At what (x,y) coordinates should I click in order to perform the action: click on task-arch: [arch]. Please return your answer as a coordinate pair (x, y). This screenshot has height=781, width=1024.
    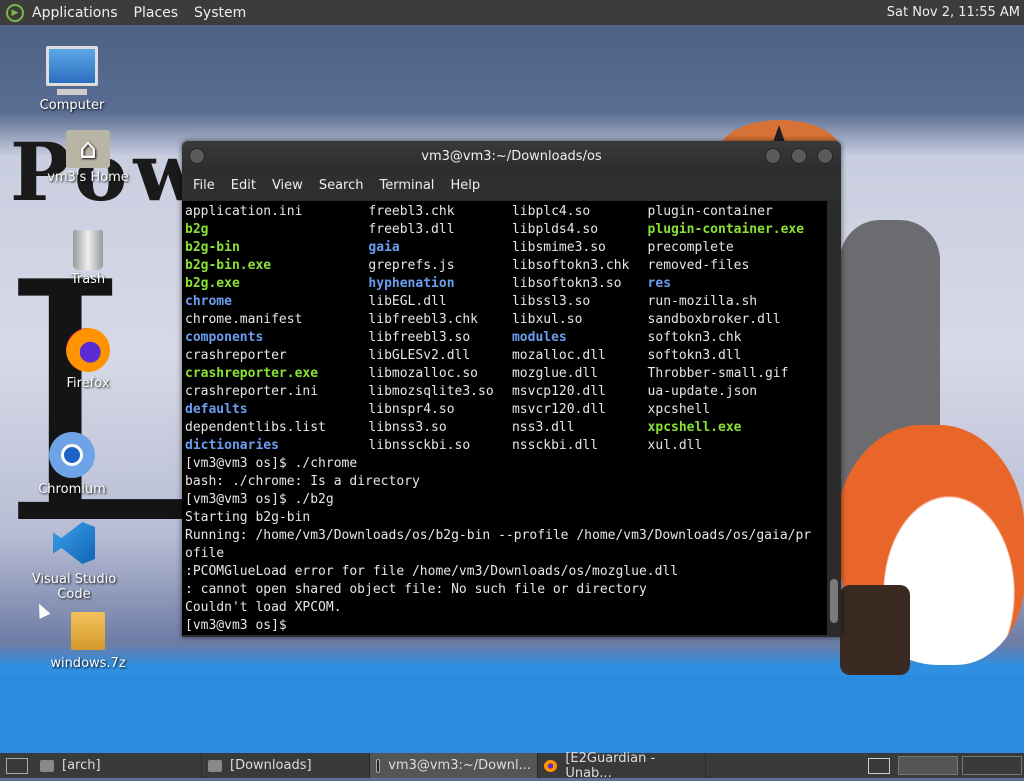
    Looking at the image, I should click on (118, 765).